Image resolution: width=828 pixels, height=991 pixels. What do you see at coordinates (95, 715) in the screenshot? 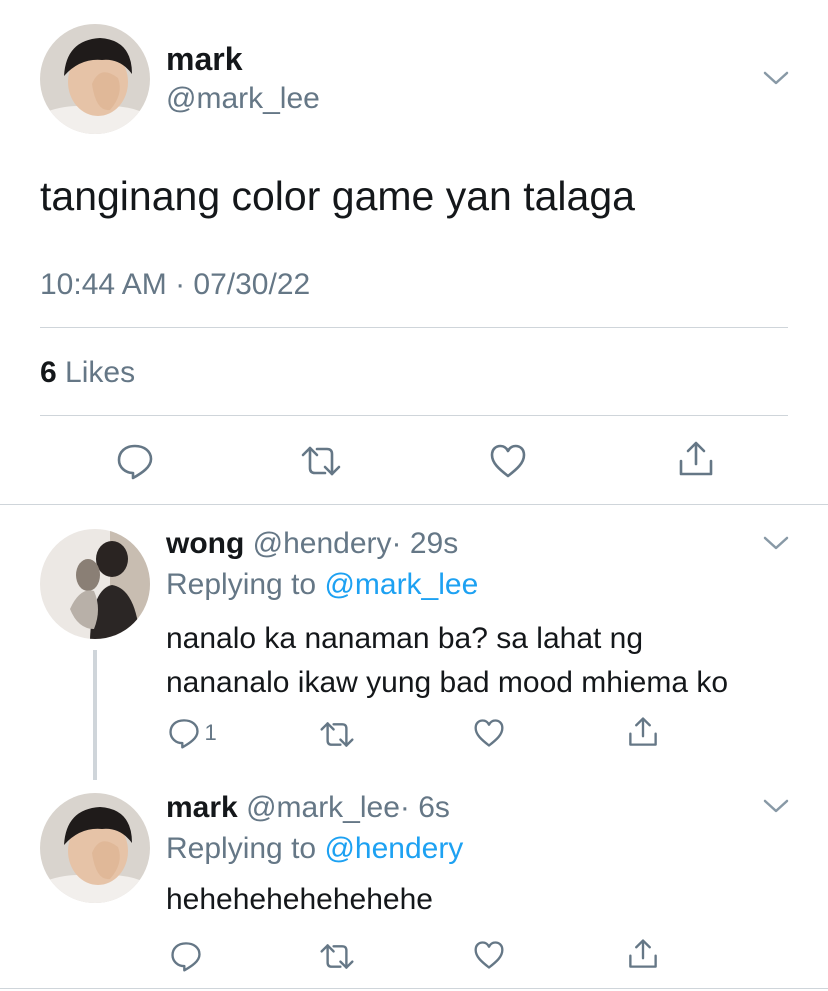
I see `thread-line` at bounding box center [95, 715].